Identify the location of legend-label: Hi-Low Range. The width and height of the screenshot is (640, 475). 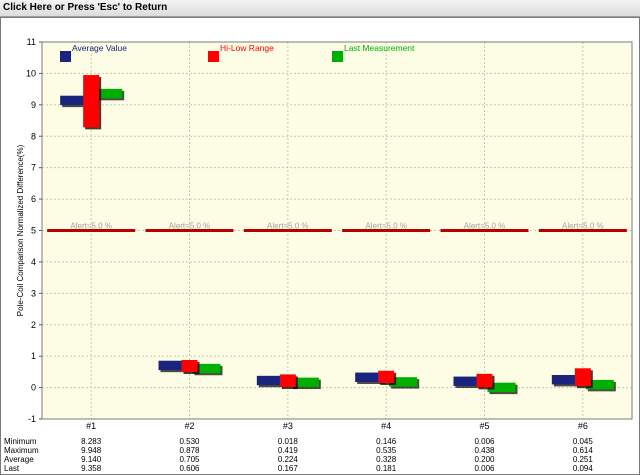
(247, 48).